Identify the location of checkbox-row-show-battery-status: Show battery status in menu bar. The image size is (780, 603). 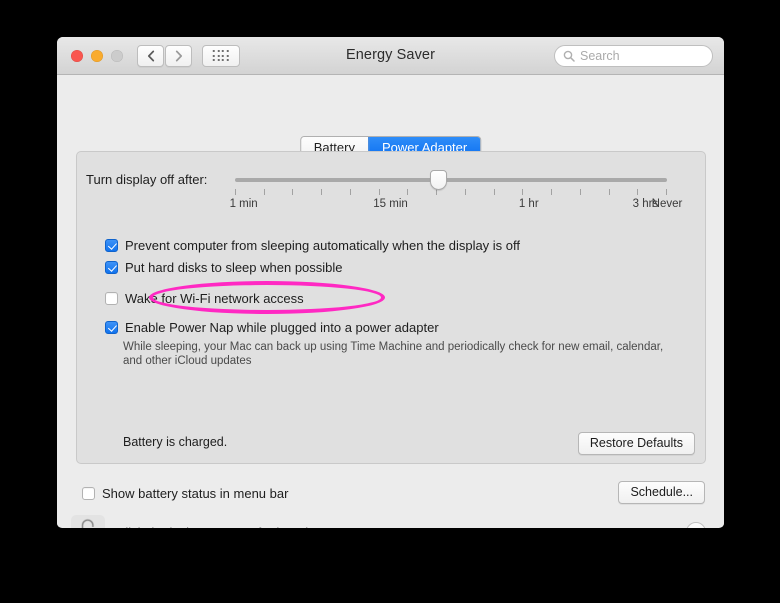
(185, 494).